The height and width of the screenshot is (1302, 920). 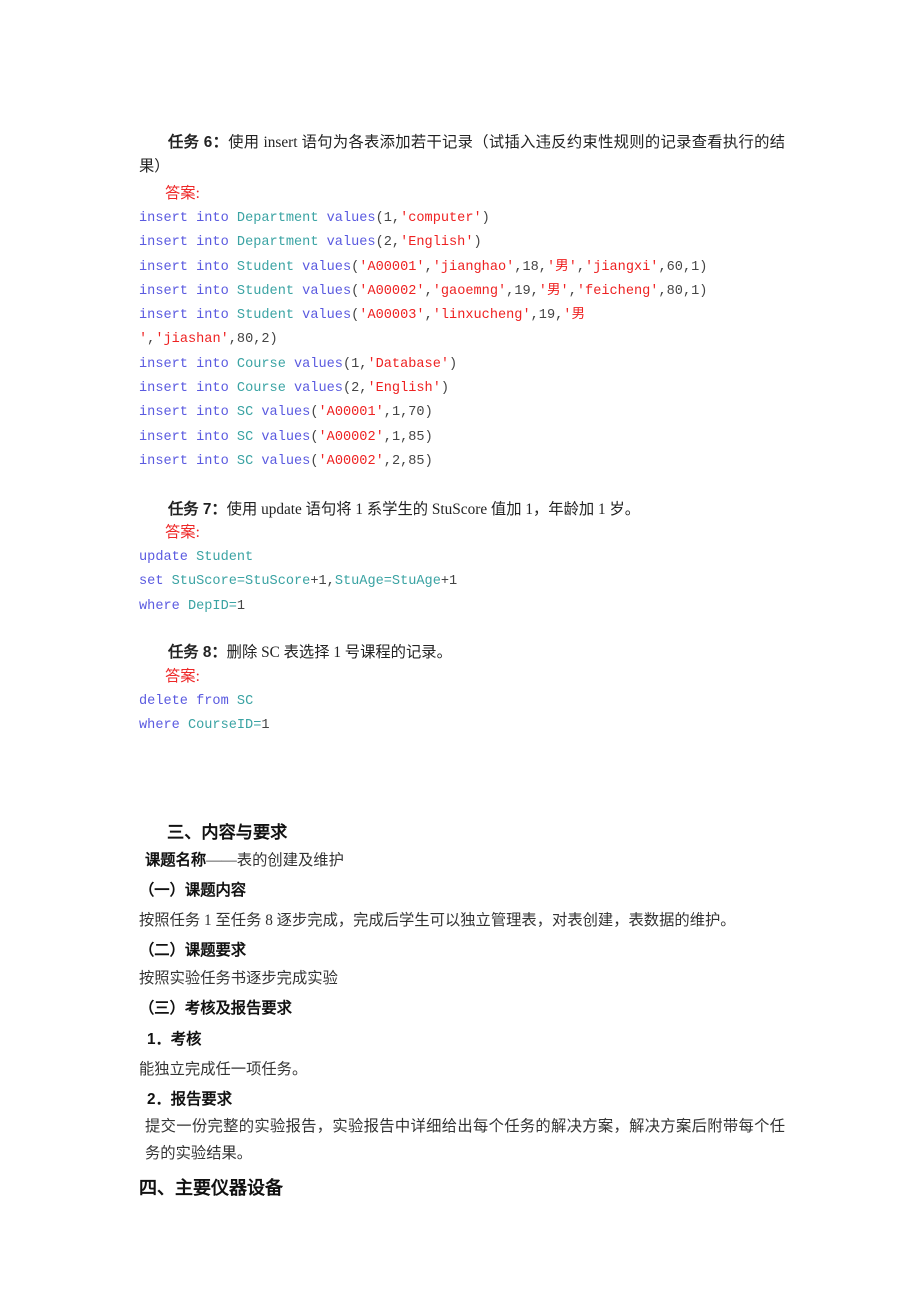 What do you see at coordinates (193, 890) in the screenshot?
I see `subsection-one-heading: （一）课题内容` at bounding box center [193, 890].